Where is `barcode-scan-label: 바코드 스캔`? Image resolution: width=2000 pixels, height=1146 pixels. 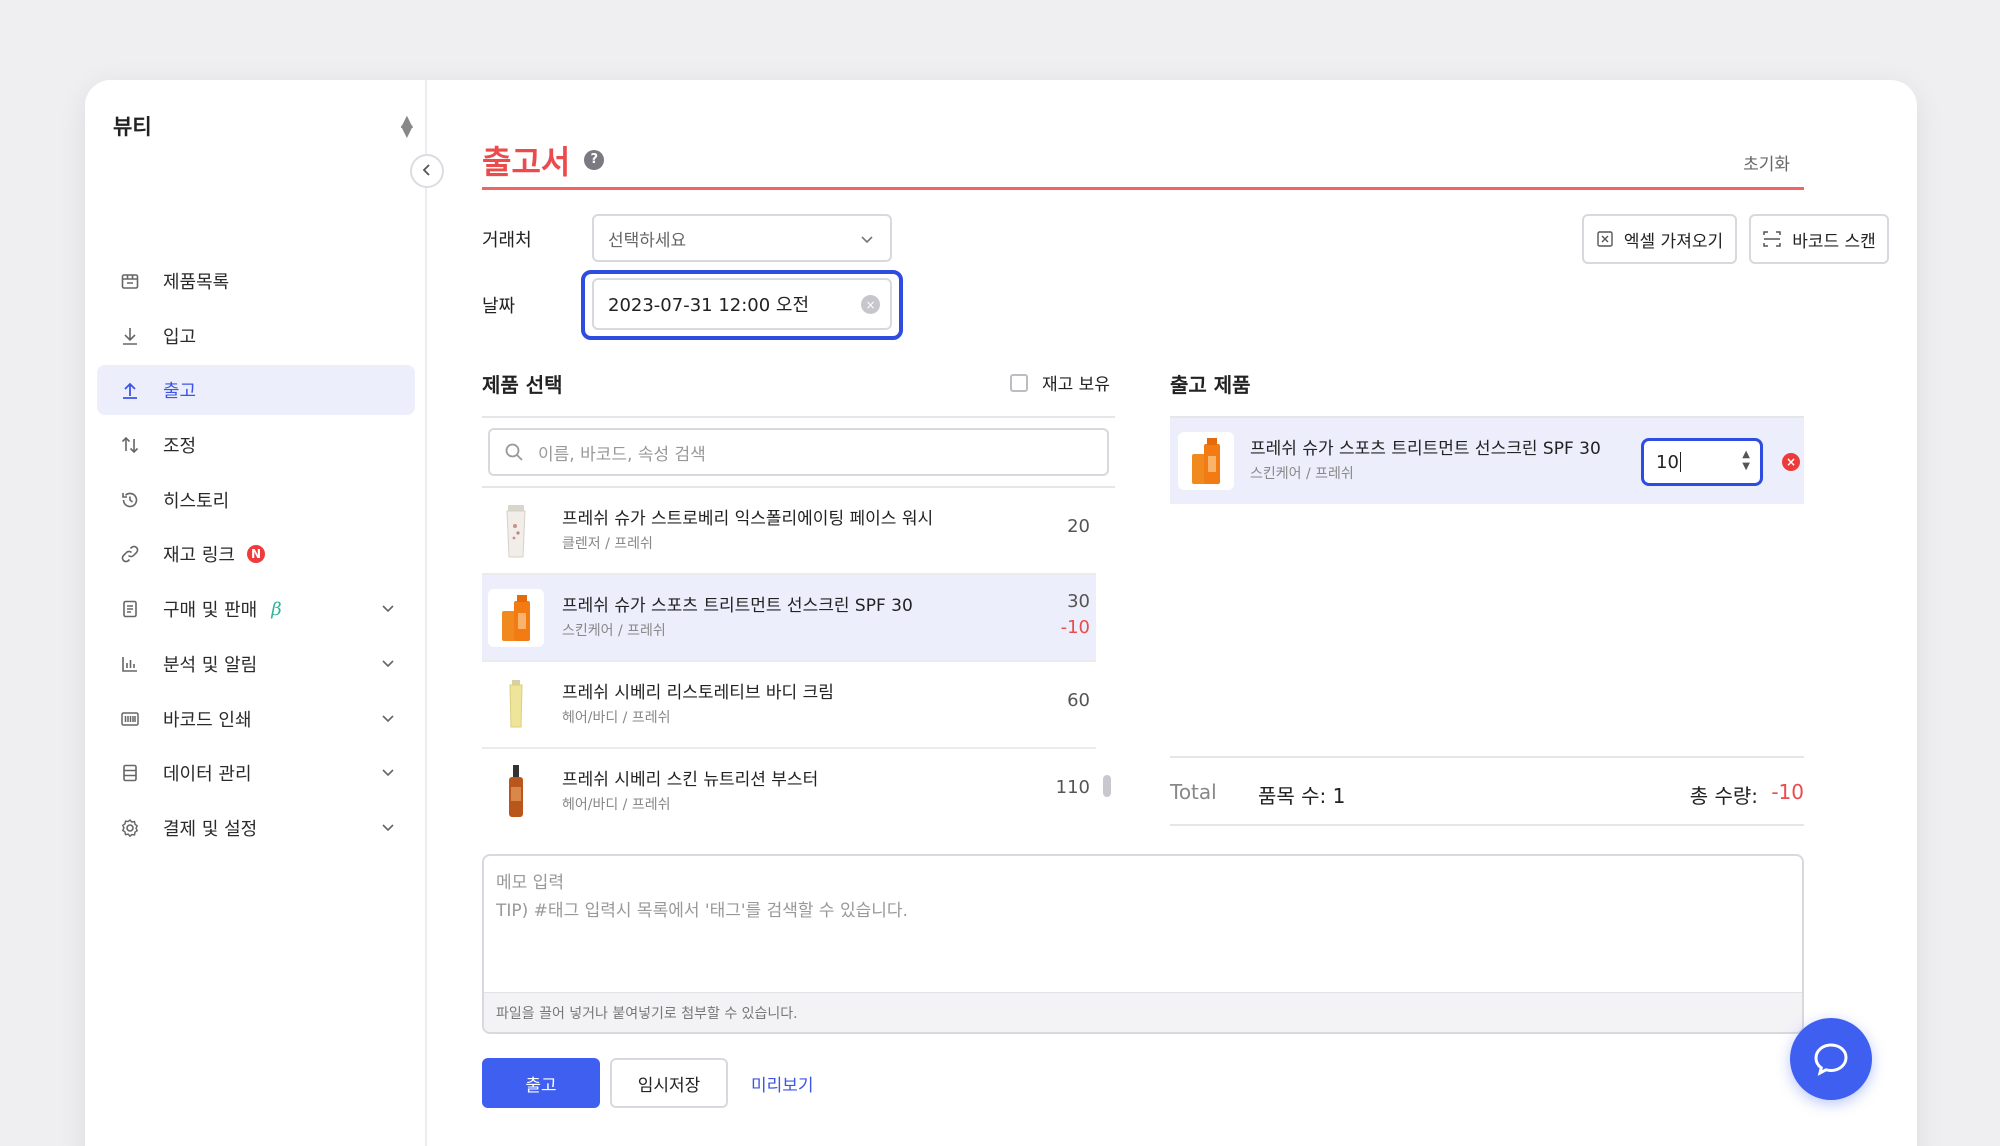
barcode-scan-label: 바코드 스캔 is located at coordinates (1834, 241).